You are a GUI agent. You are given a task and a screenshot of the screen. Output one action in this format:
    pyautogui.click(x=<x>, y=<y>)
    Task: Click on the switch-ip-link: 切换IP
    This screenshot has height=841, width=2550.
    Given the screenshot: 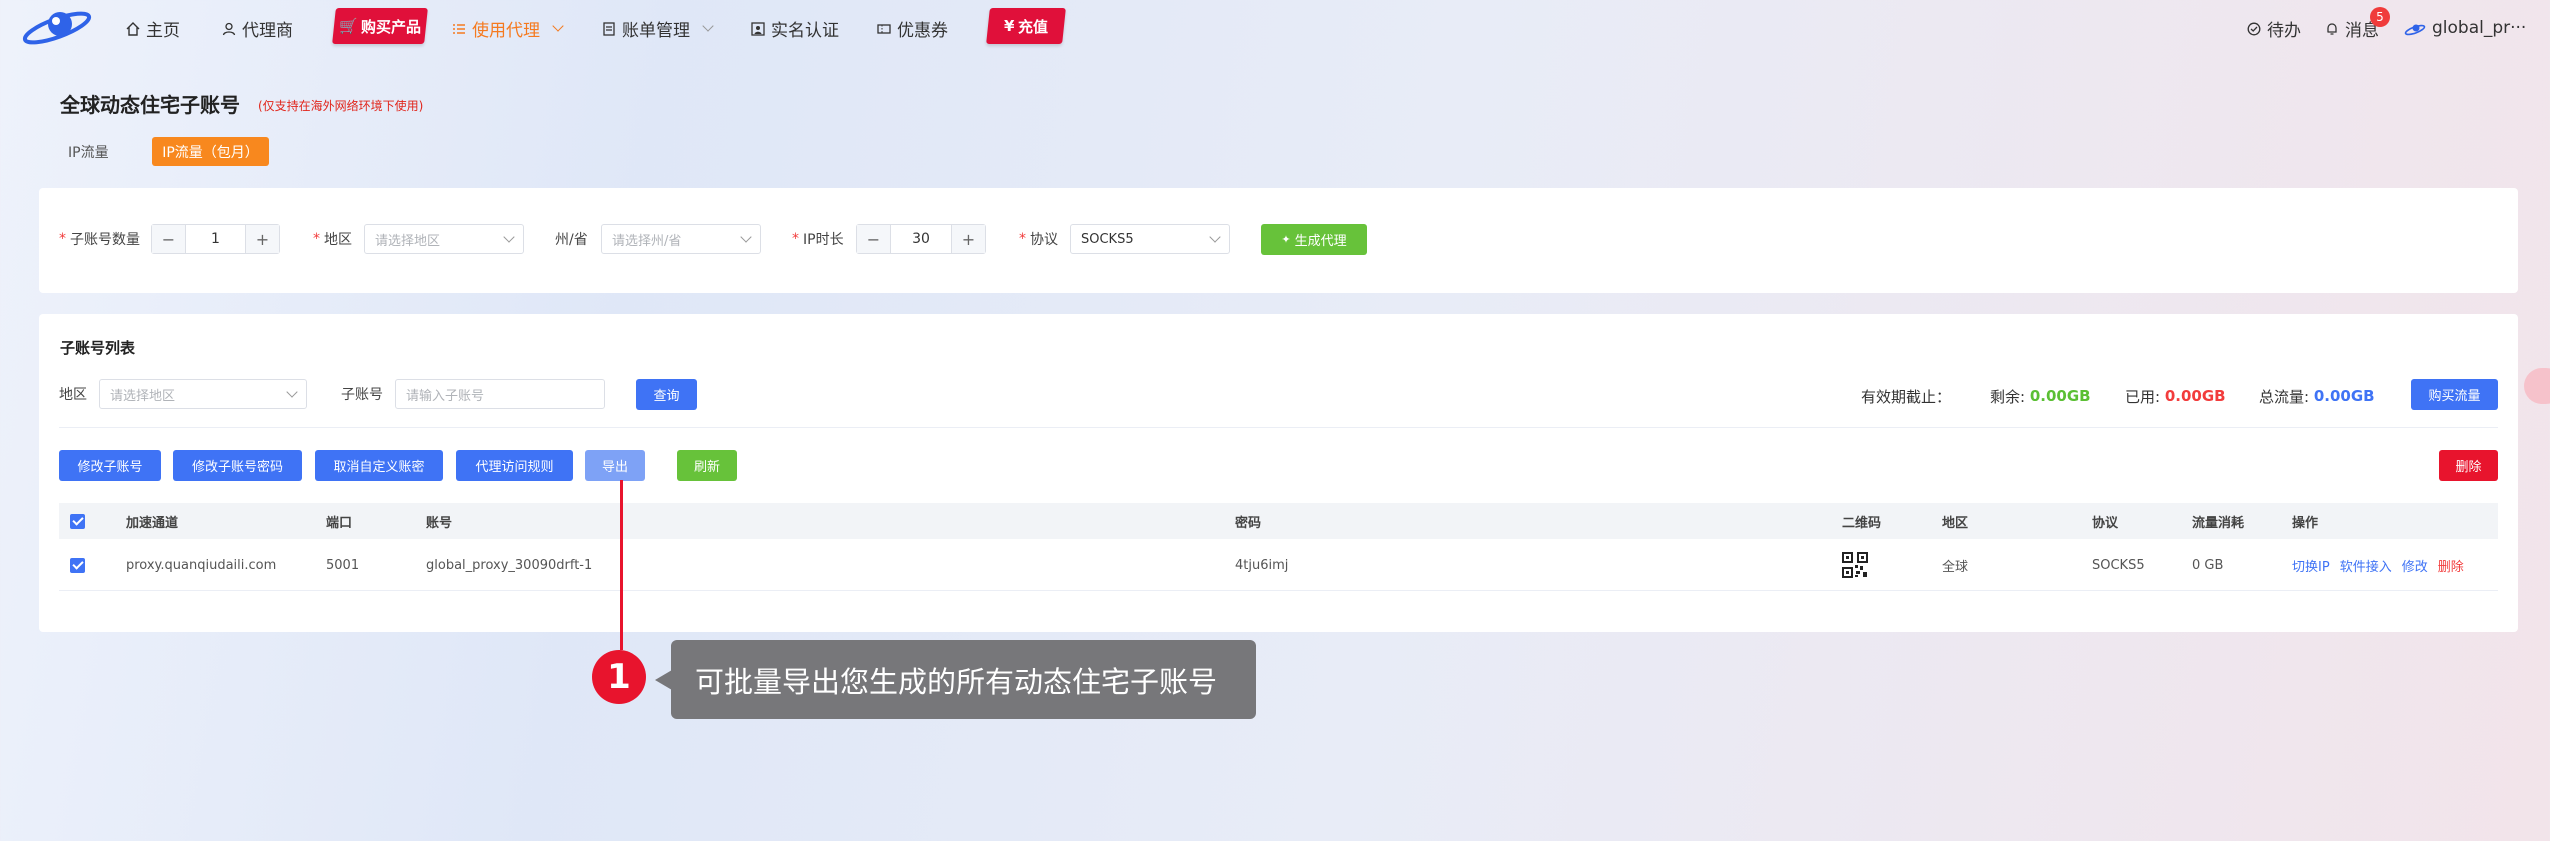 What is the action you would take?
    pyautogui.click(x=2311, y=565)
    